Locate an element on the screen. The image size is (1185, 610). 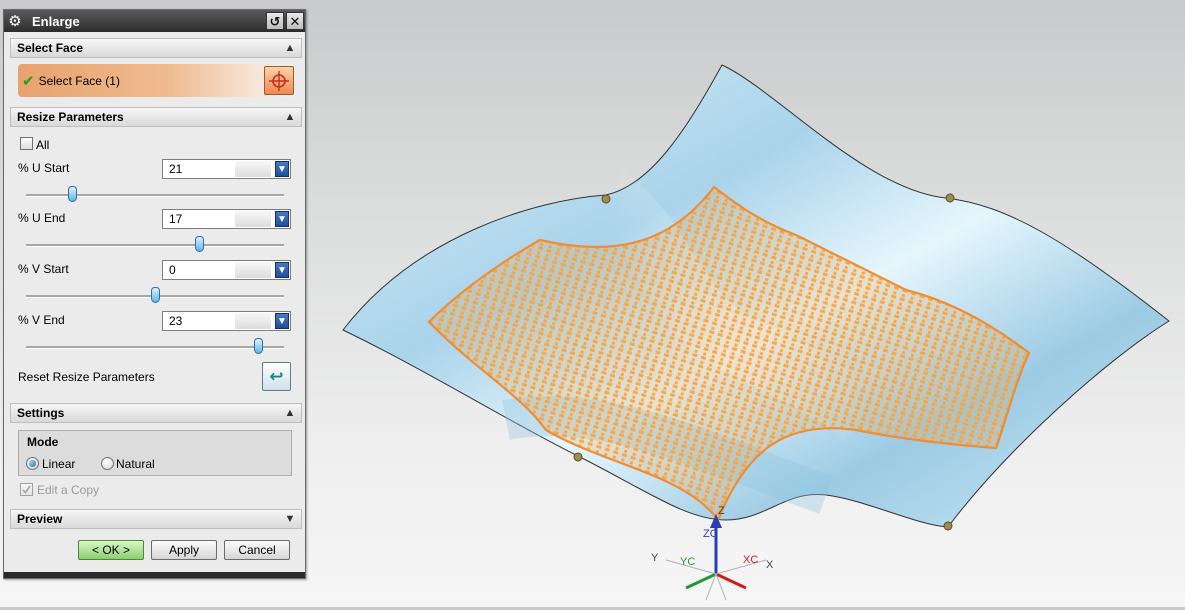
param-input: 0 ▼ is located at coordinates (226, 270).